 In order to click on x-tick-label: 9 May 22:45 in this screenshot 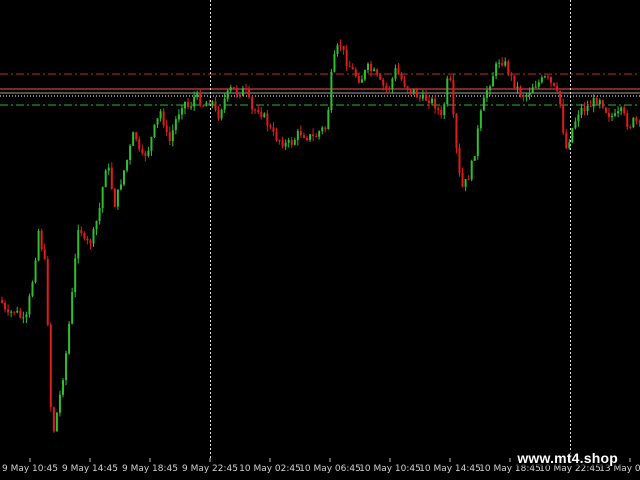, I will do `click(210, 469)`.